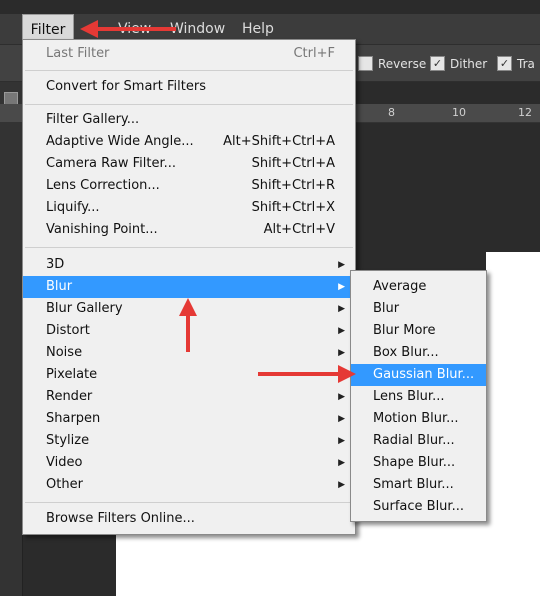 Image resolution: width=540 pixels, height=596 pixels. What do you see at coordinates (188, 325) in the screenshot?
I see `arrow-to-blur-item-icon` at bounding box center [188, 325].